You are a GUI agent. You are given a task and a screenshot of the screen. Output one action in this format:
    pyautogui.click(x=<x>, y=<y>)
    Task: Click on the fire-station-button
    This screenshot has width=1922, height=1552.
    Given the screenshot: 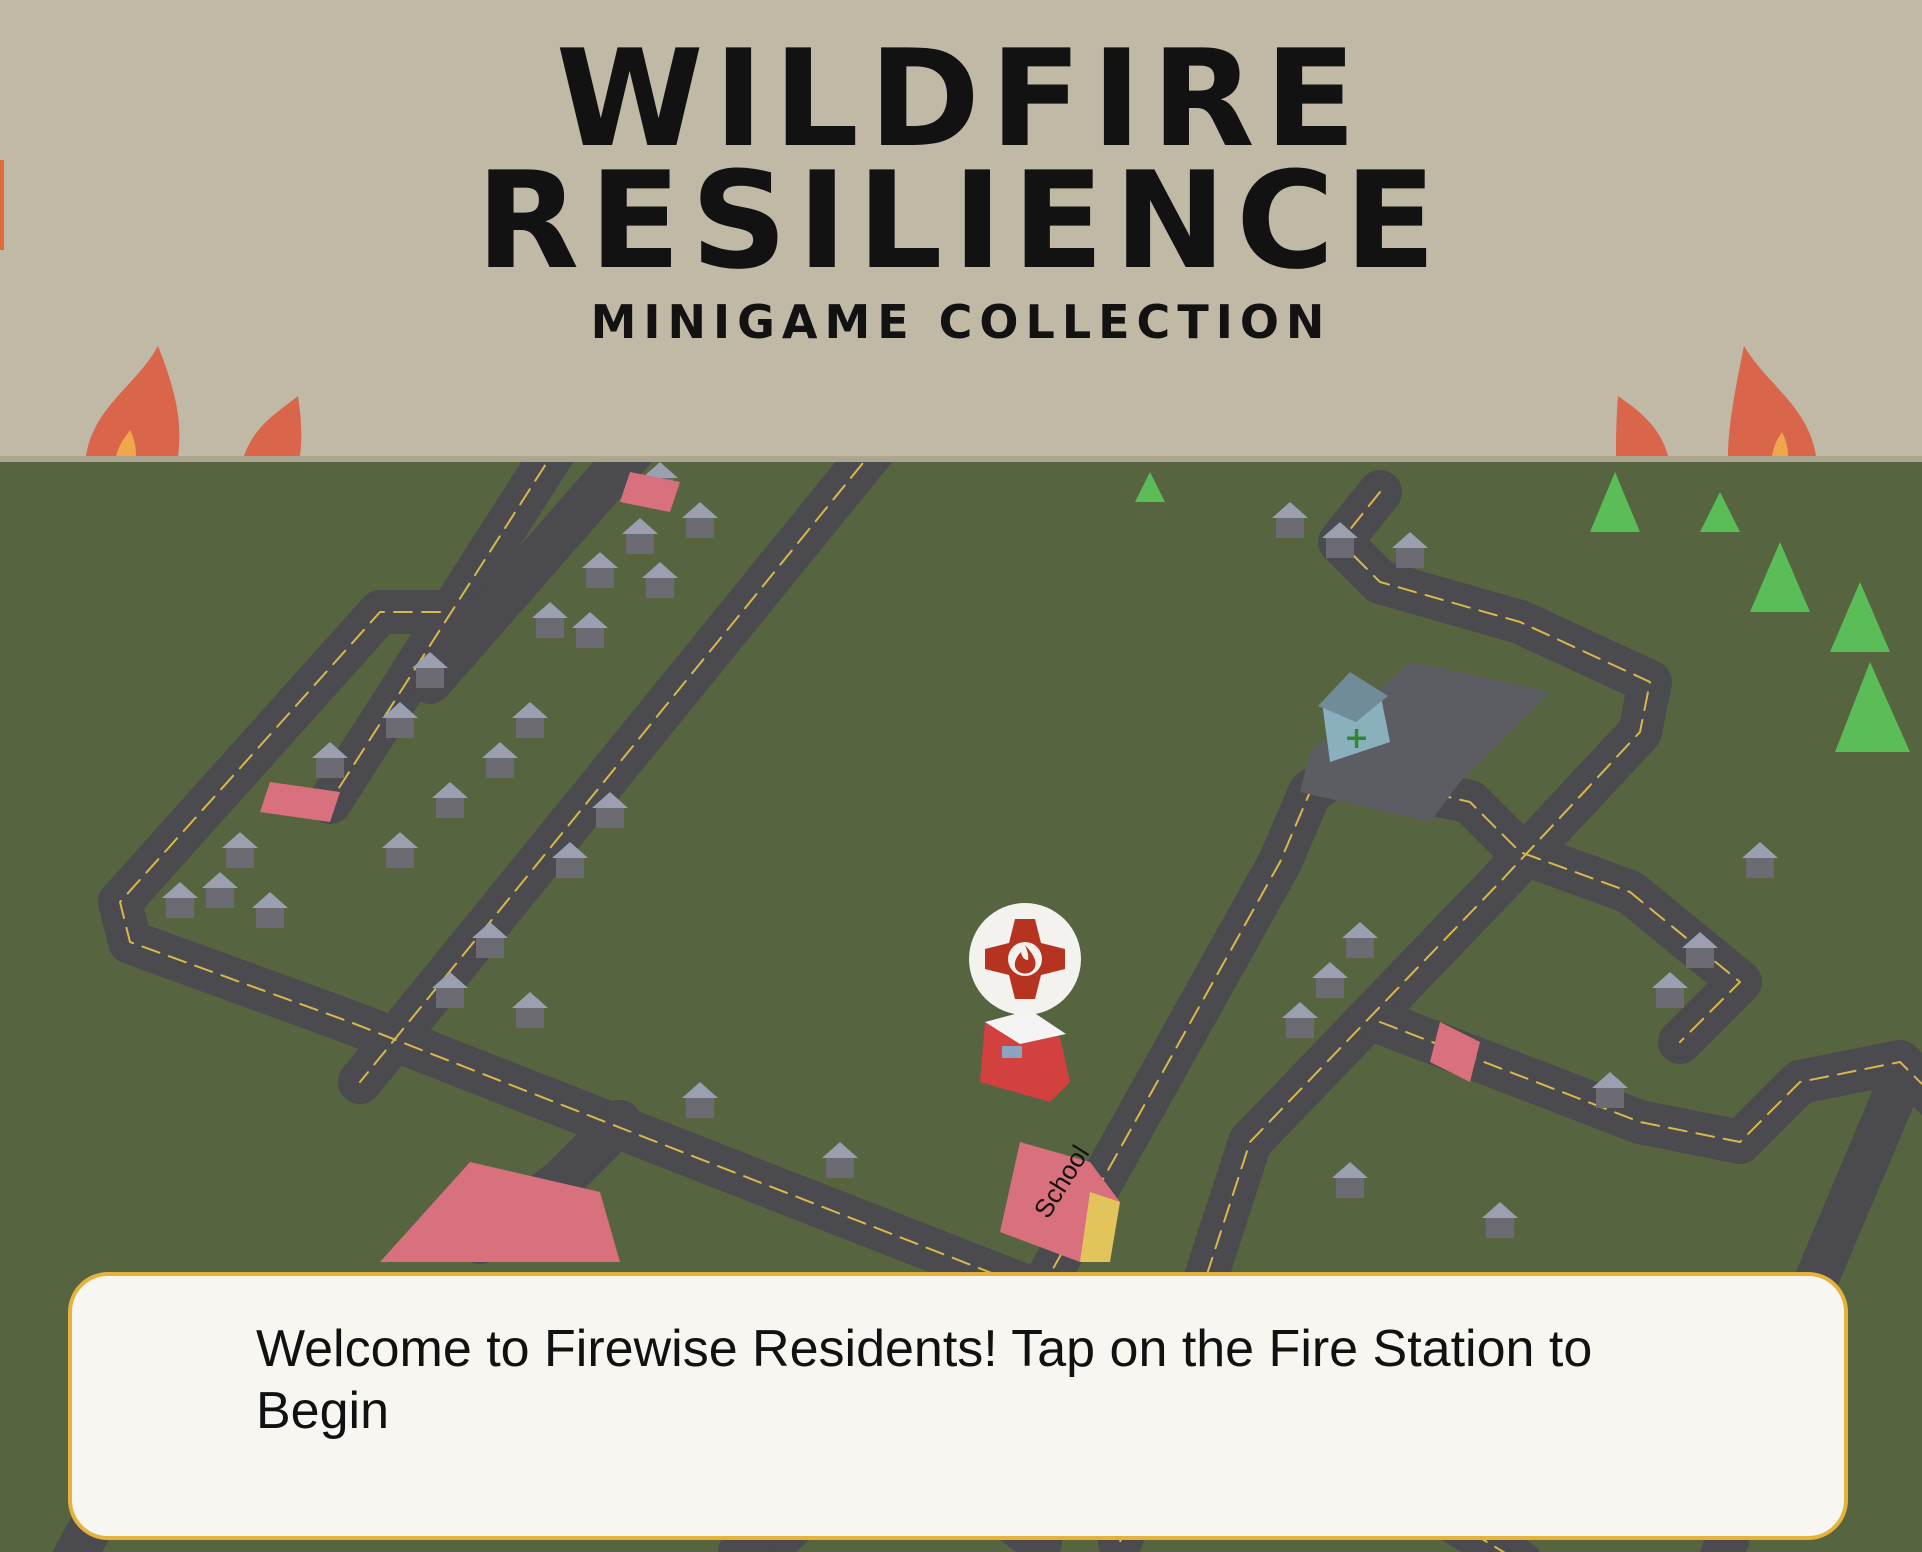 What is the action you would take?
    pyautogui.click(x=1025, y=959)
    